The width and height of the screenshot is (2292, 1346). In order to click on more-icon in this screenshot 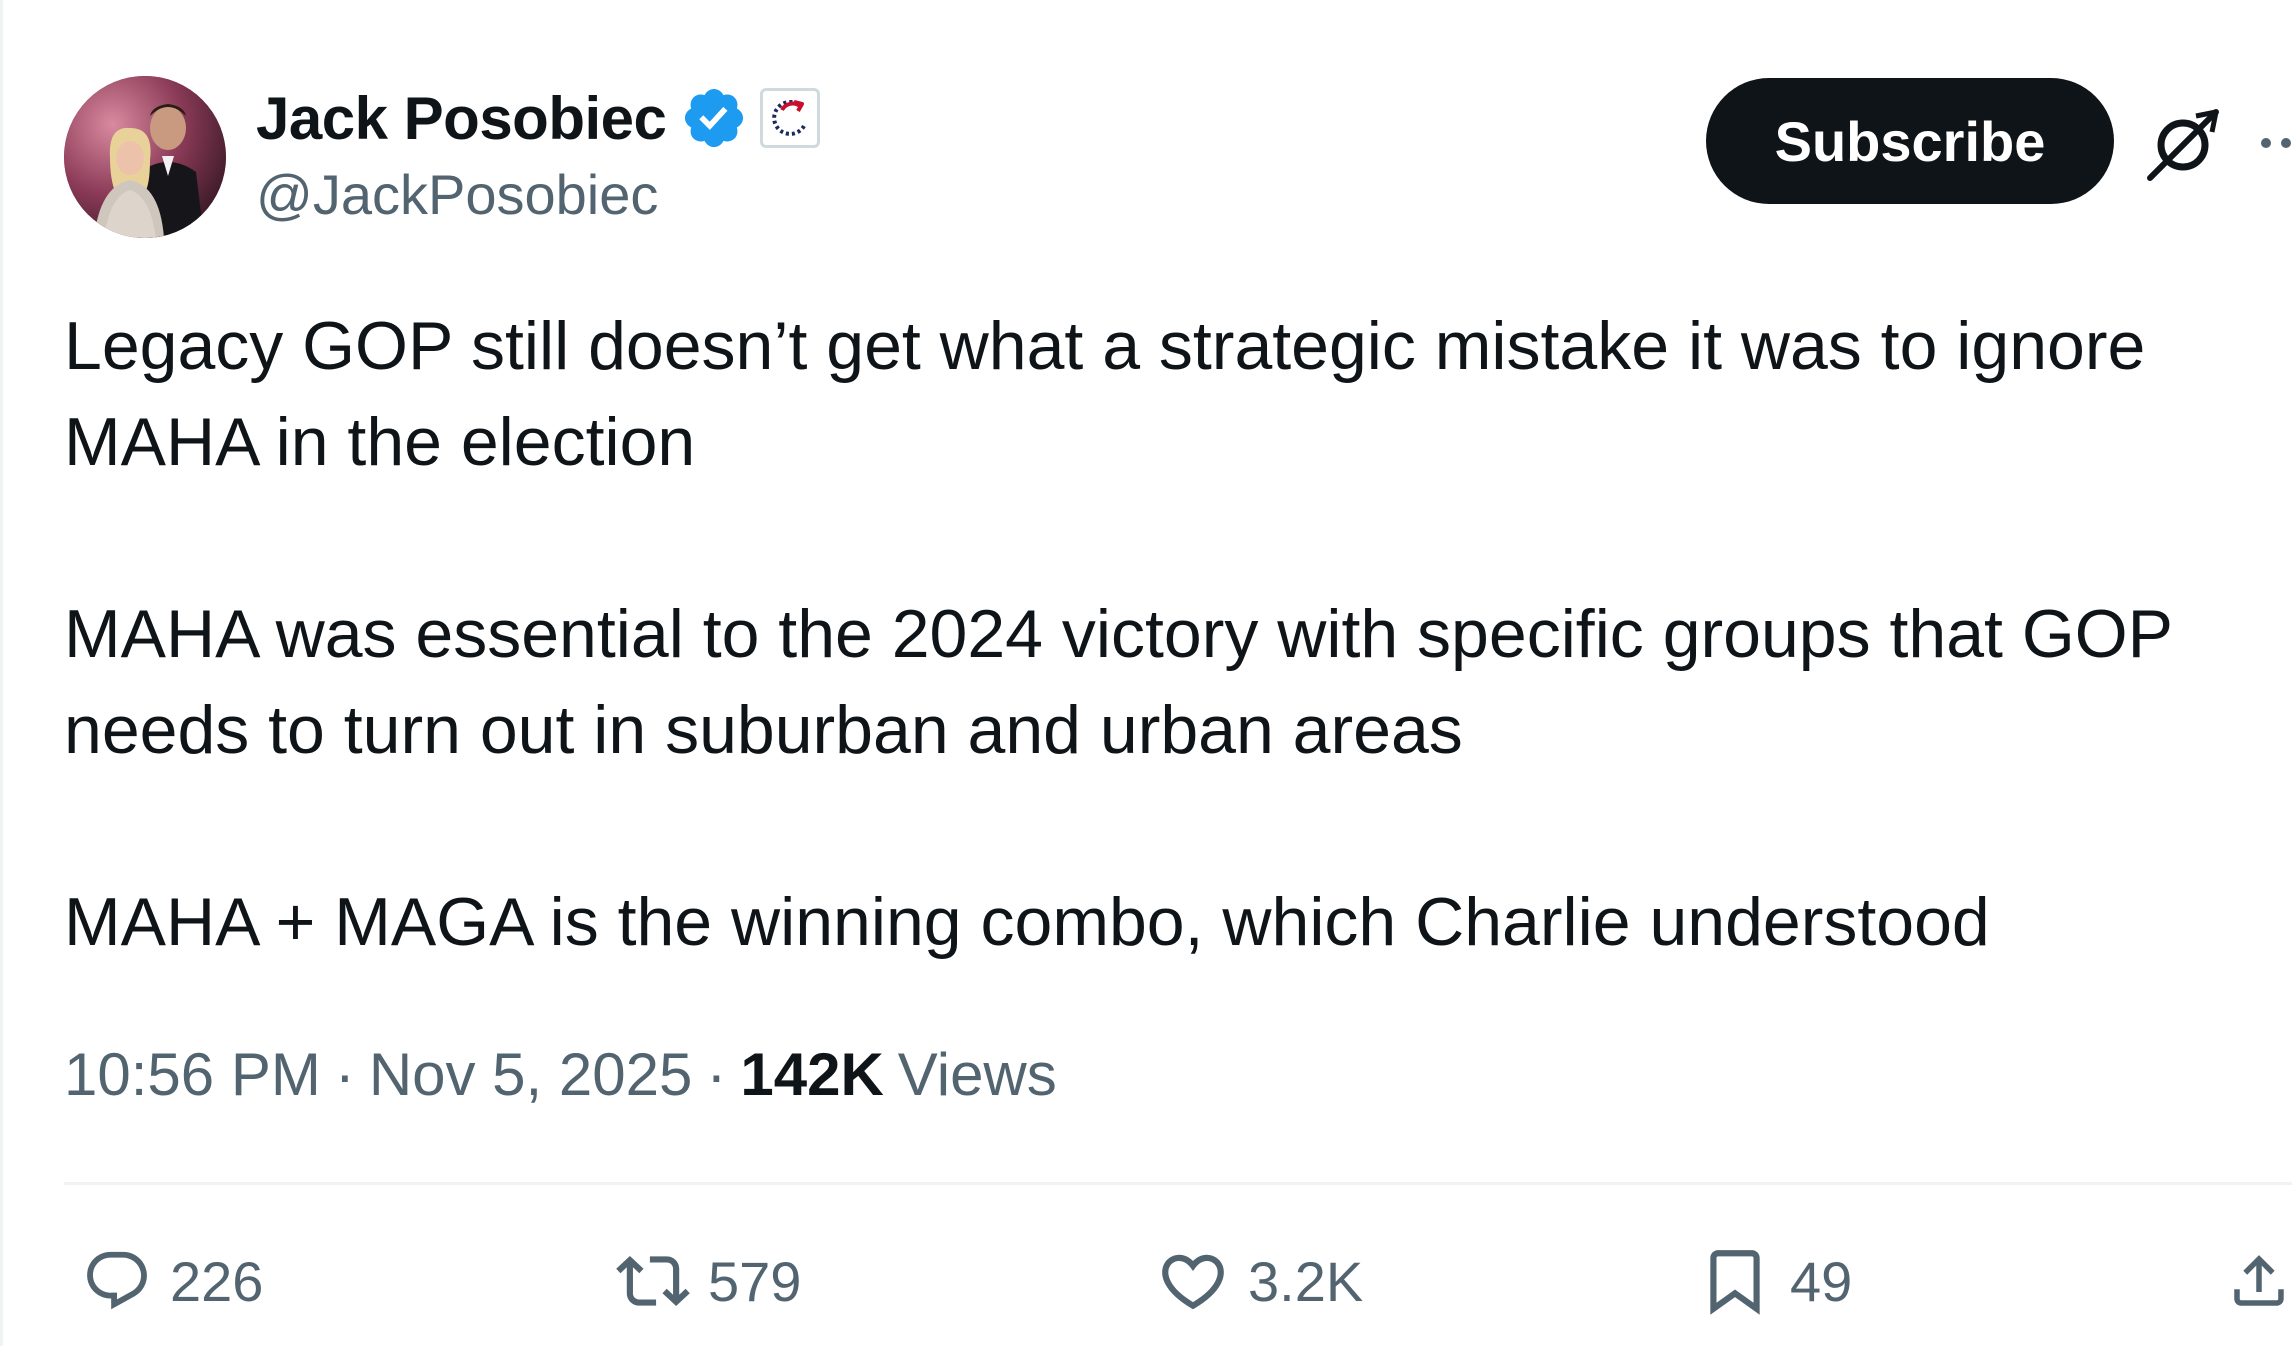, I will do `click(2275, 143)`.